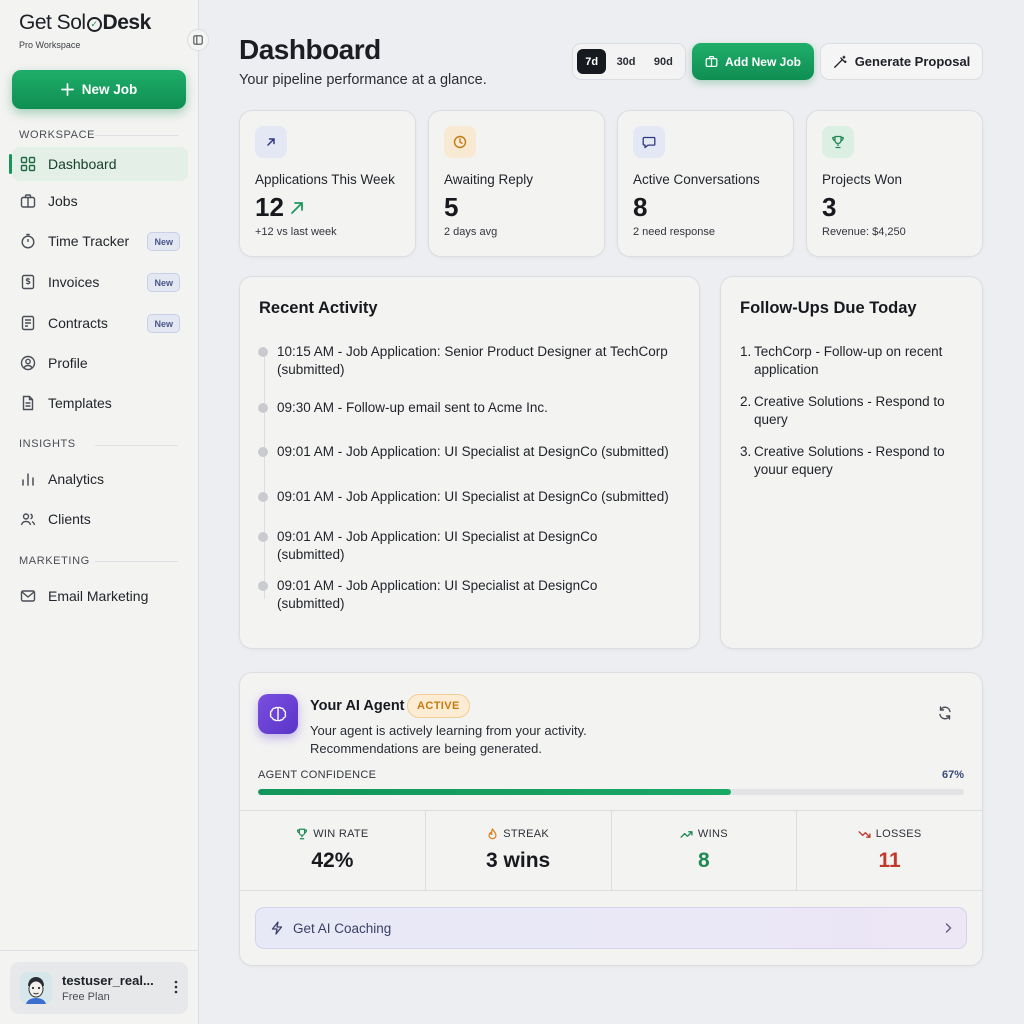 Image resolution: width=1024 pixels, height=1024 pixels. Describe the element at coordinates (471, 232) in the screenshot. I see `stat-note: 2 days avg` at that location.